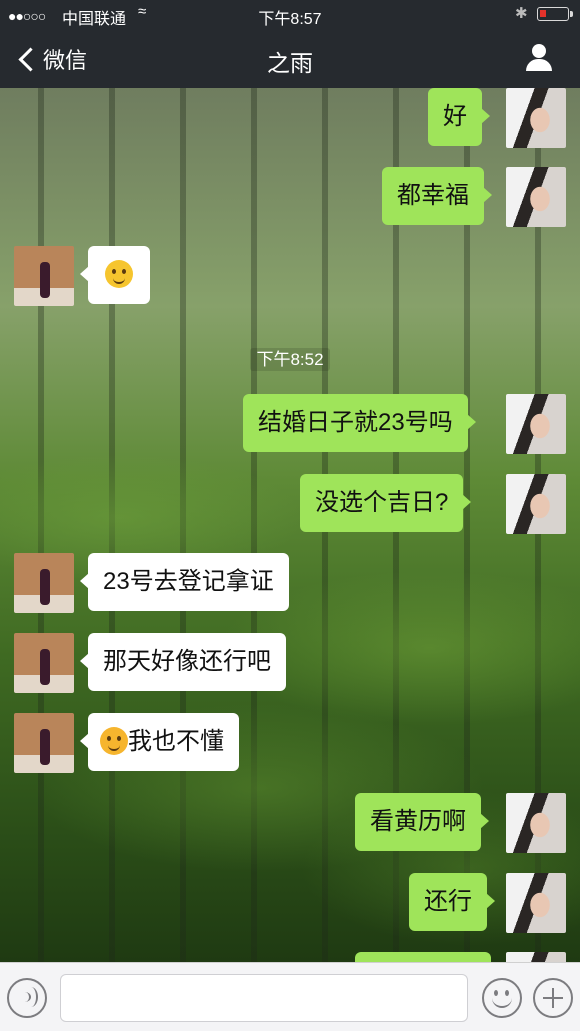 The width and height of the screenshot is (580, 1031). Describe the element at coordinates (521, 13) in the screenshot. I see `bluetooth-icon: ✱` at that location.